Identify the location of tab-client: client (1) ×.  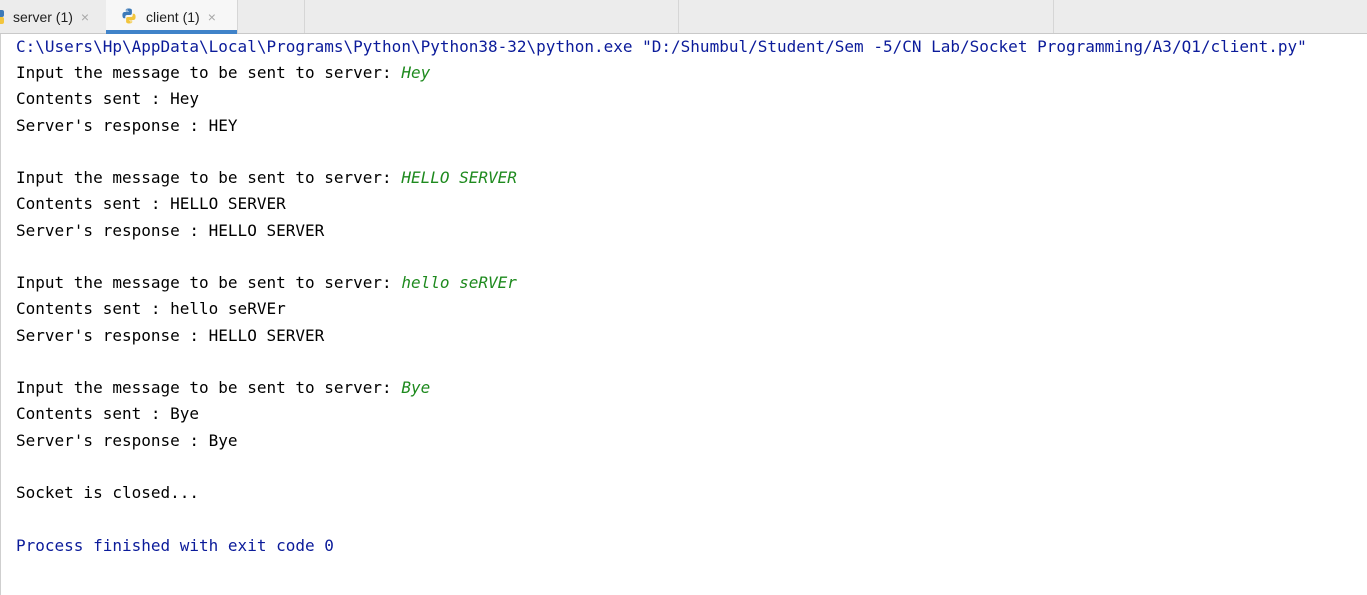
(171, 17).